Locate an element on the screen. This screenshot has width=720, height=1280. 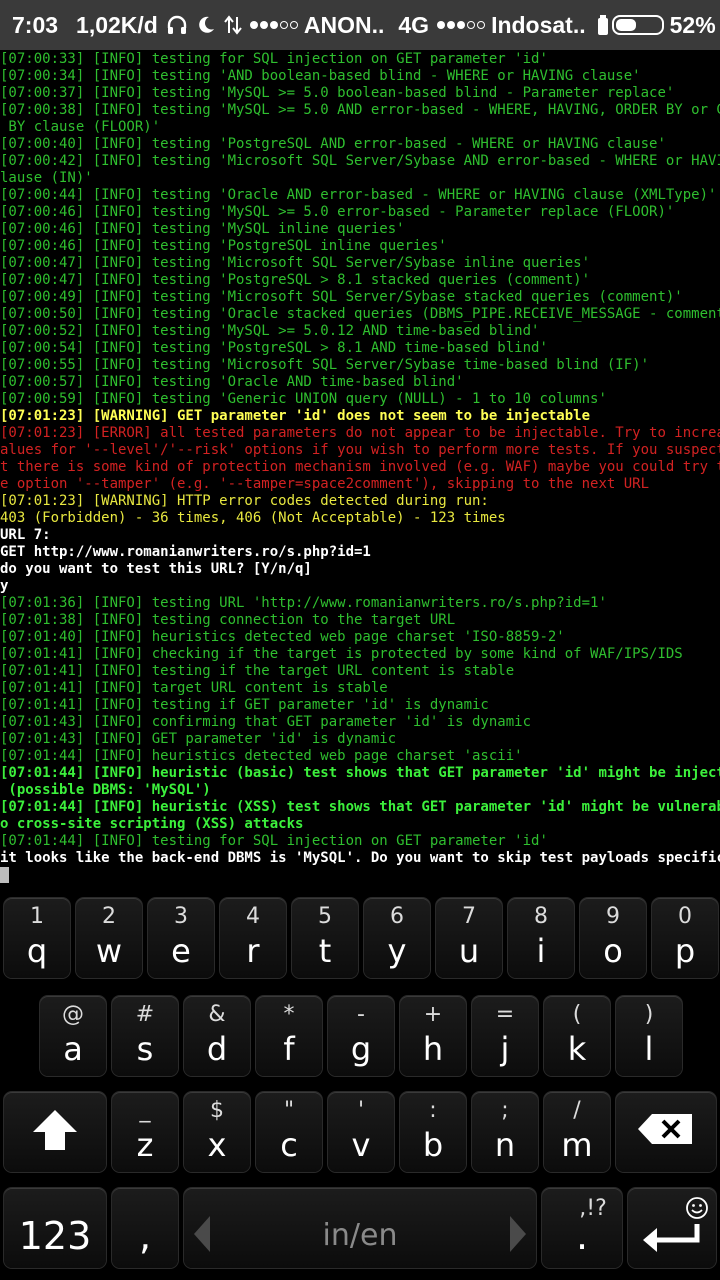
key-hint-label: ; is located at coordinates (505, 1110).